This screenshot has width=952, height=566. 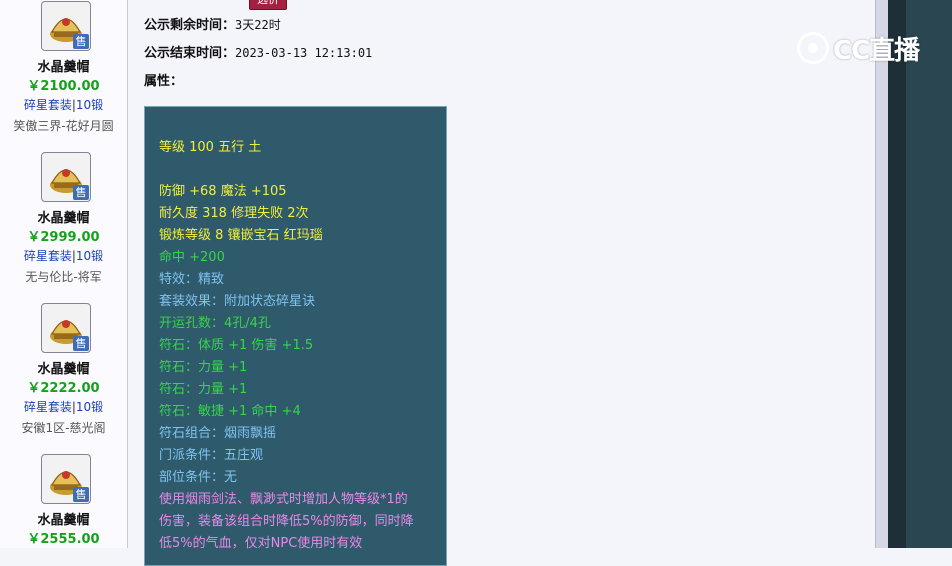 What do you see at coordinates (304, 53) in the screenshot?
I see `end-time-value: 2023-03-13 12:13:01` at bounding box center [304, 53].